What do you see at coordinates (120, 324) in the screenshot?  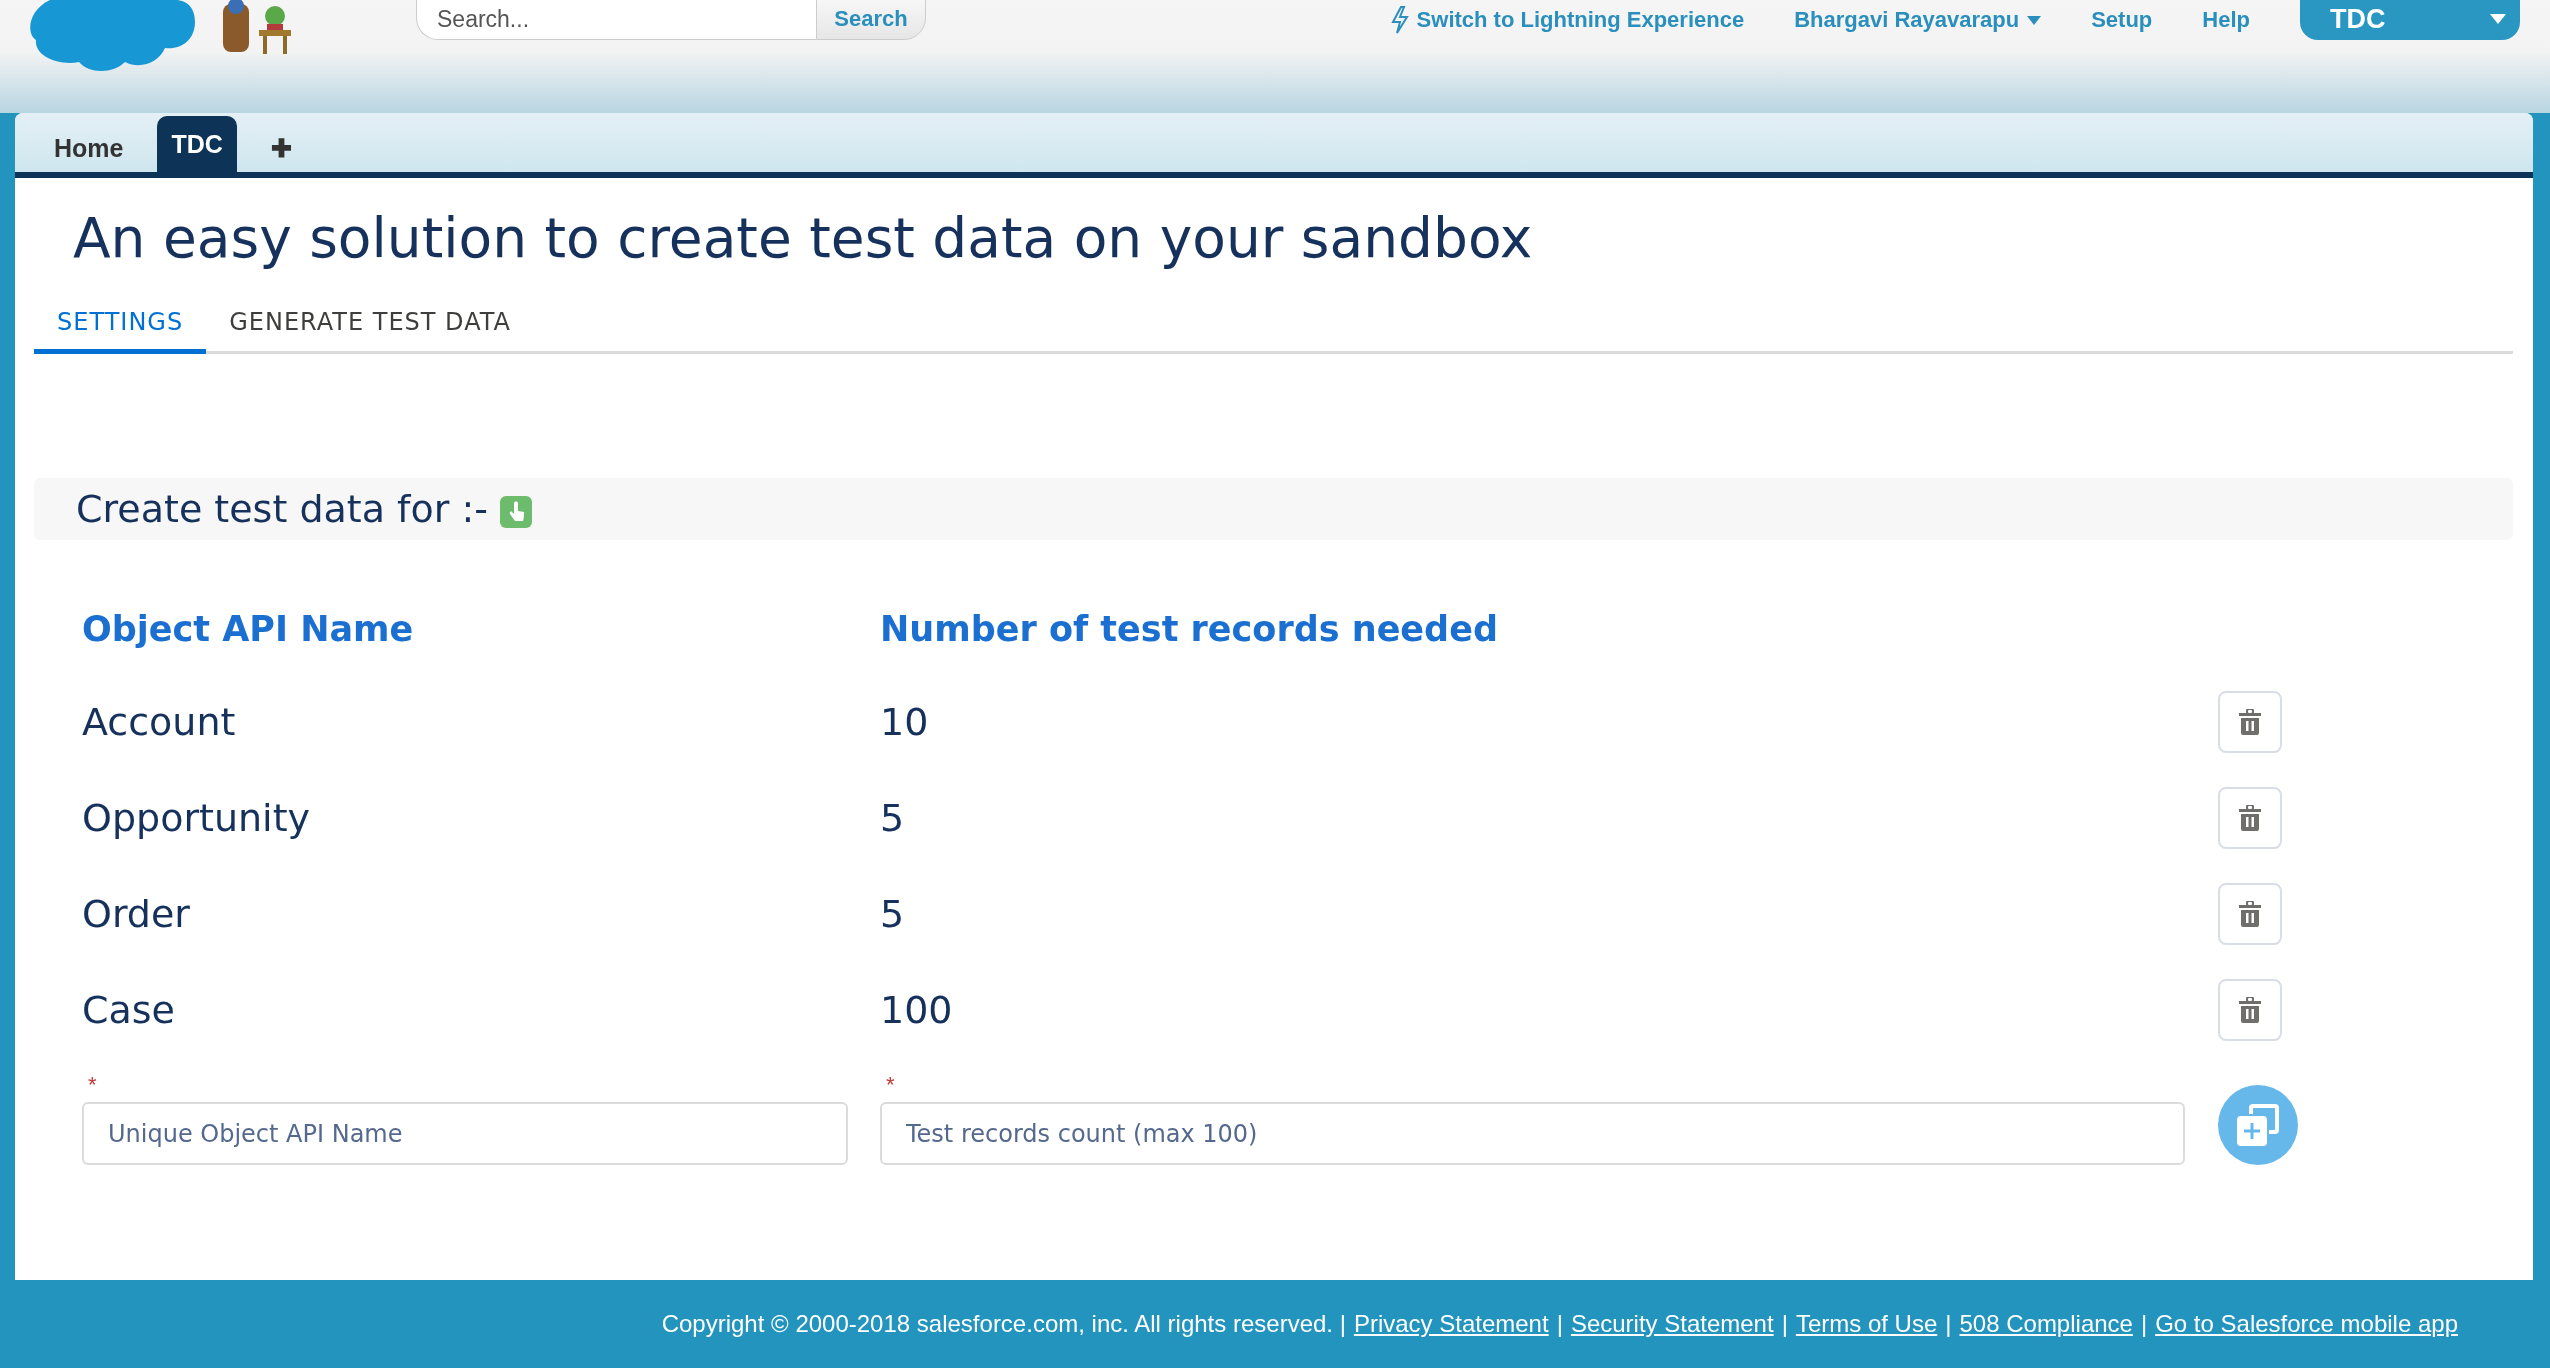 I see `page-tab: SETTINGS` at bounding box center [120, 324].